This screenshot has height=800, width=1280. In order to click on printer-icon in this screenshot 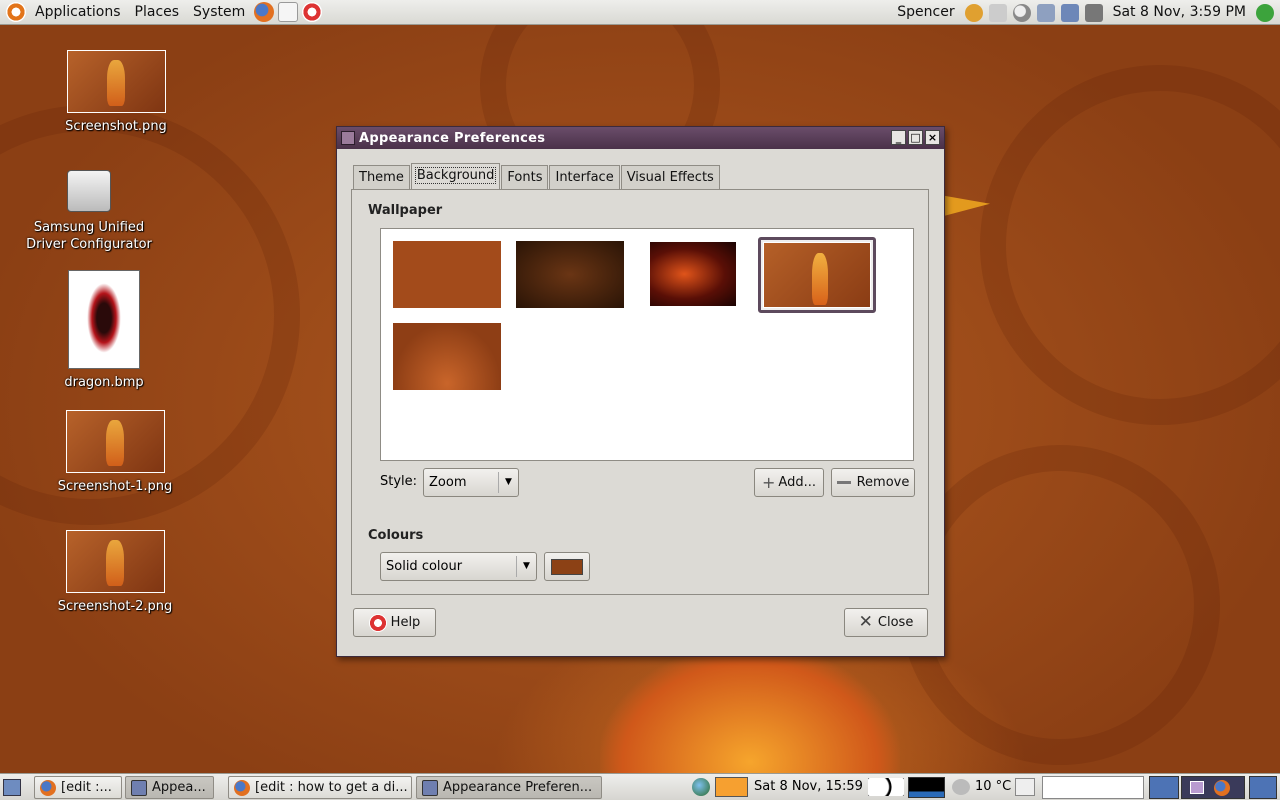, I will do `click(89, 191)`.